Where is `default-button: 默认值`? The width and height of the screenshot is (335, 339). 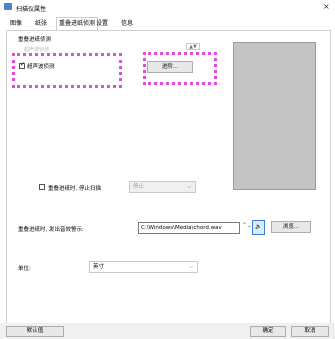
default-button: 默认值 is located at coordinates (35, 331).